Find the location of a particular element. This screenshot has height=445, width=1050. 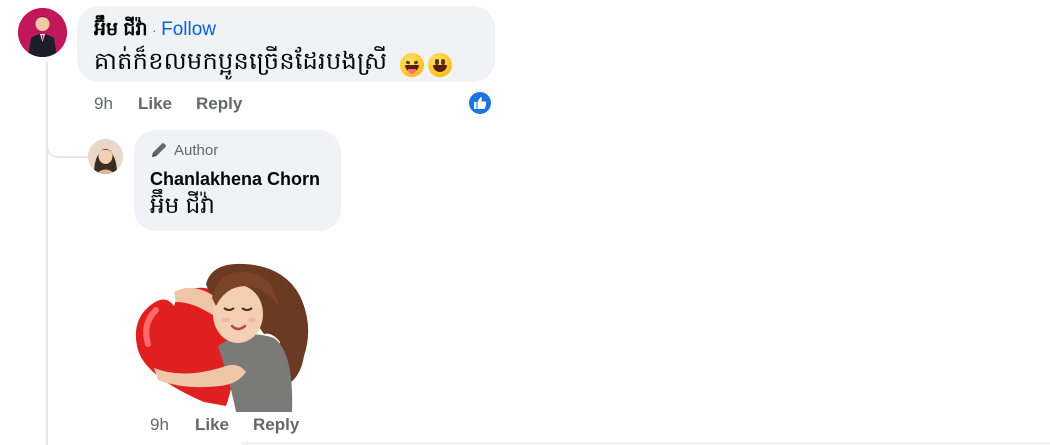

reply-button: Reply is located at coordinates (219, 104).